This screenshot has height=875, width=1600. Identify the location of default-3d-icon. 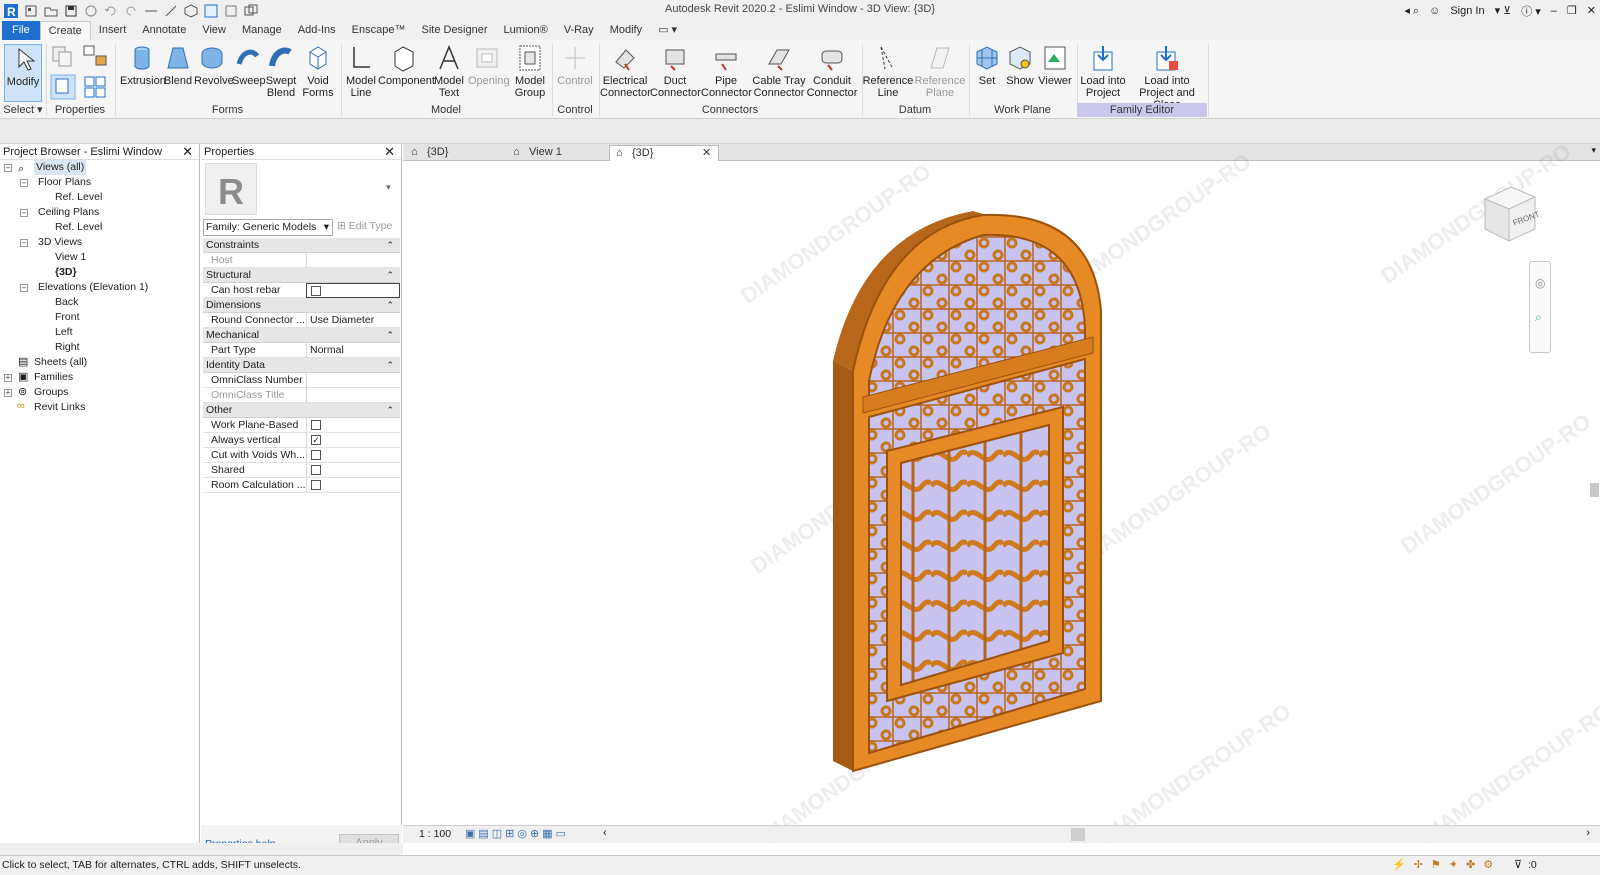
(191, 10).